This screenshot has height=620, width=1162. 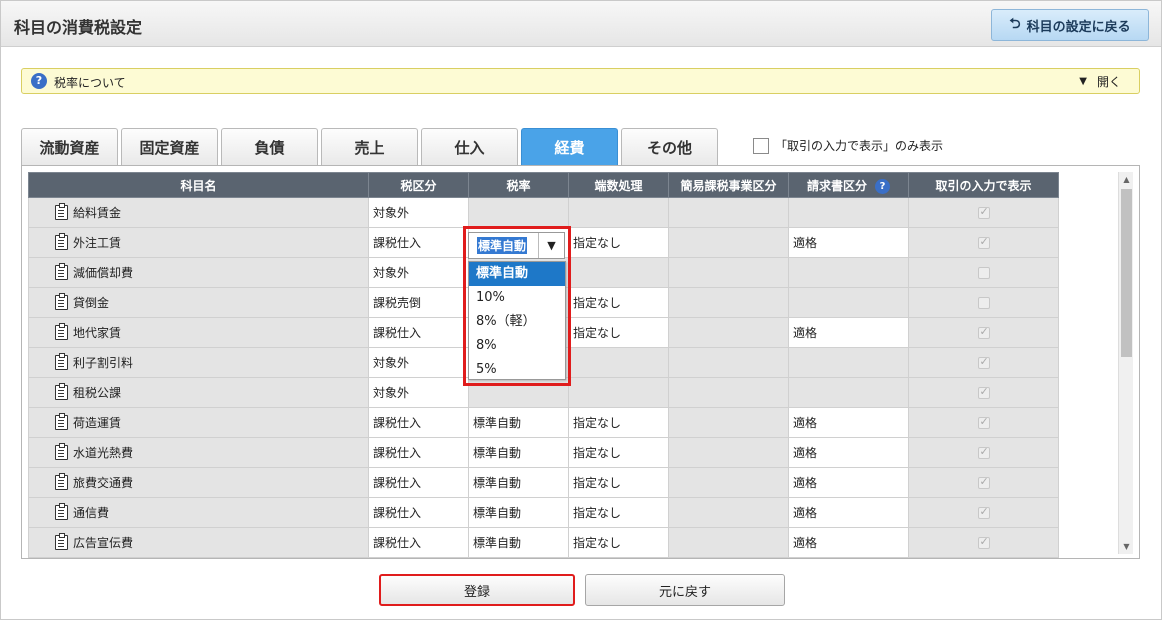 What do you see at coordinates (516, 245) in the screenshot?
I see `tax-rate-select: 標準自動 ▼` at bounding box center [516, 245].